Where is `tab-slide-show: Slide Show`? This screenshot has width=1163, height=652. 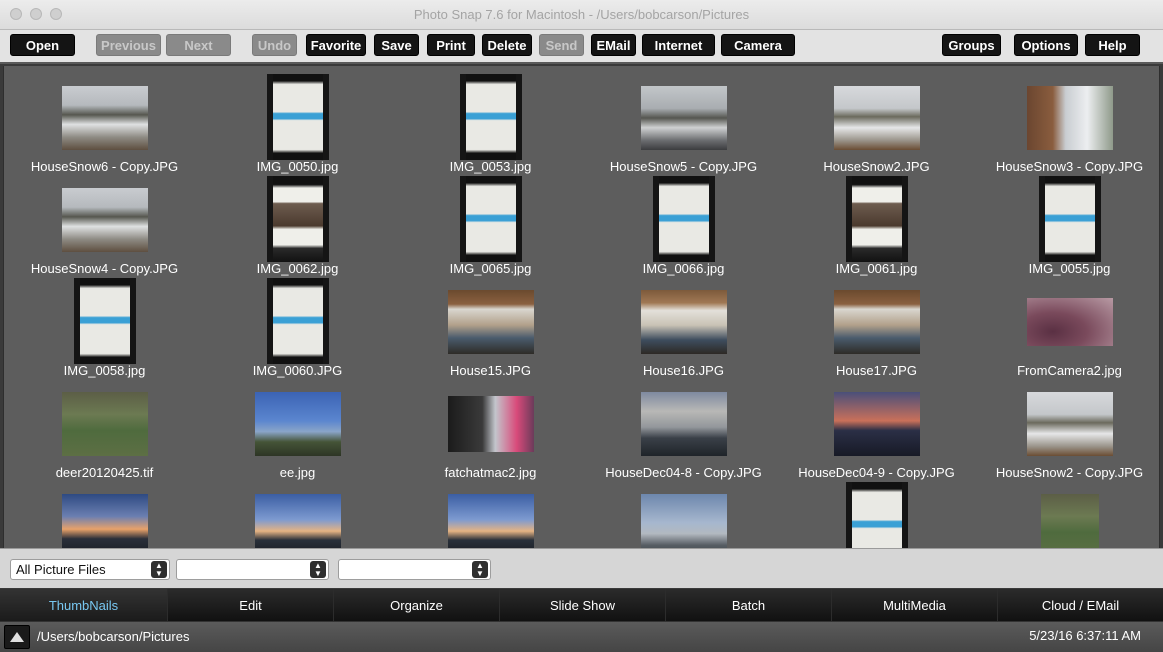 tab-slide-show: Slide Show is located at coordinates (583, 605).